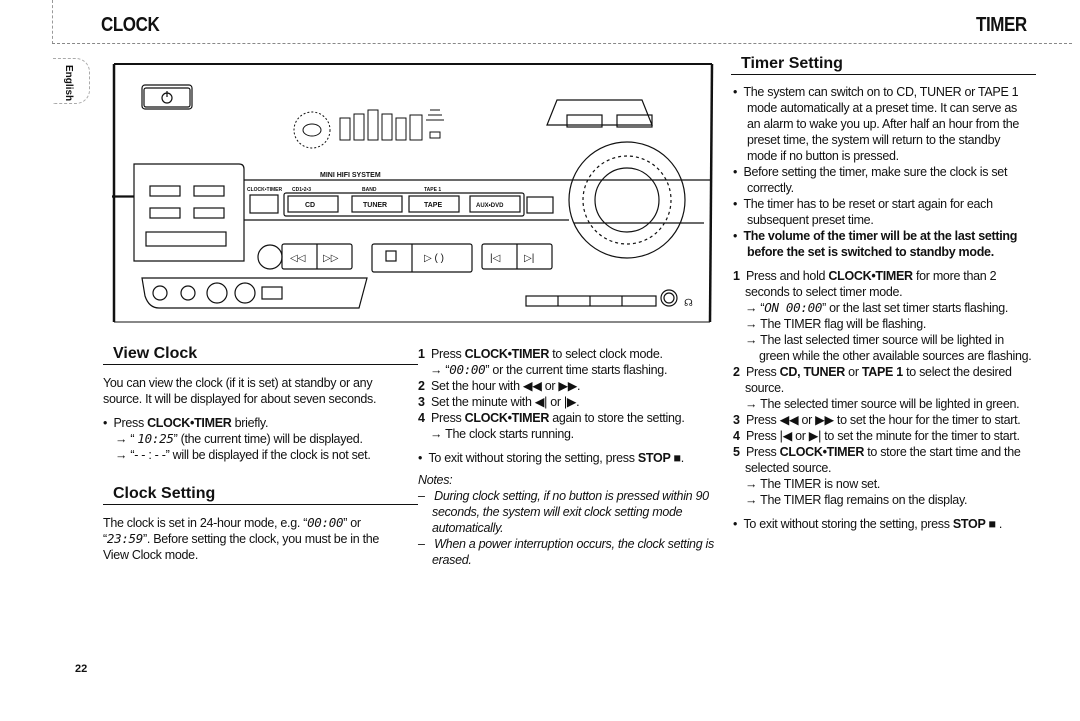  Describe the element at coordinates (369, 190) in the screenshot. I see `band-label: BAND` at that location.